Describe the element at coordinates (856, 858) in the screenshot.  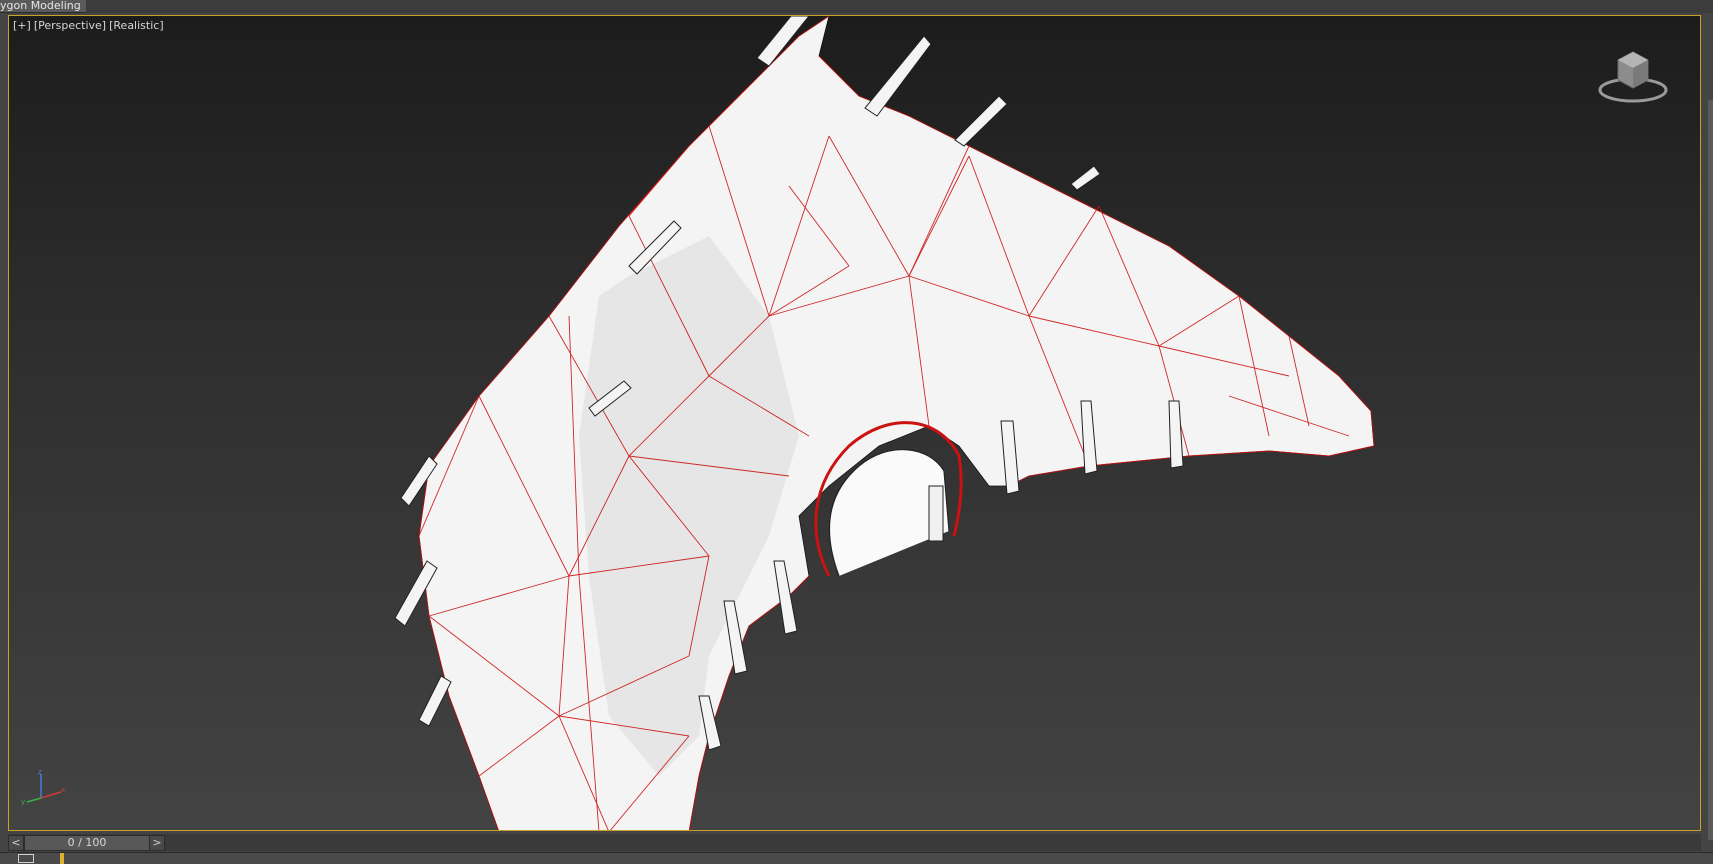
I see `track-bar` at that location.